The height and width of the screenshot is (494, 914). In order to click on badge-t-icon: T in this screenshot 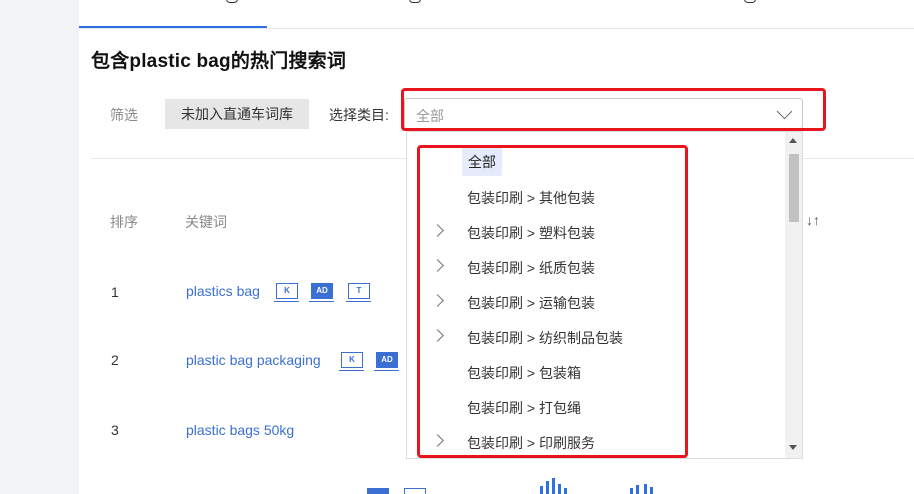, I will do `click(358, 292)`.